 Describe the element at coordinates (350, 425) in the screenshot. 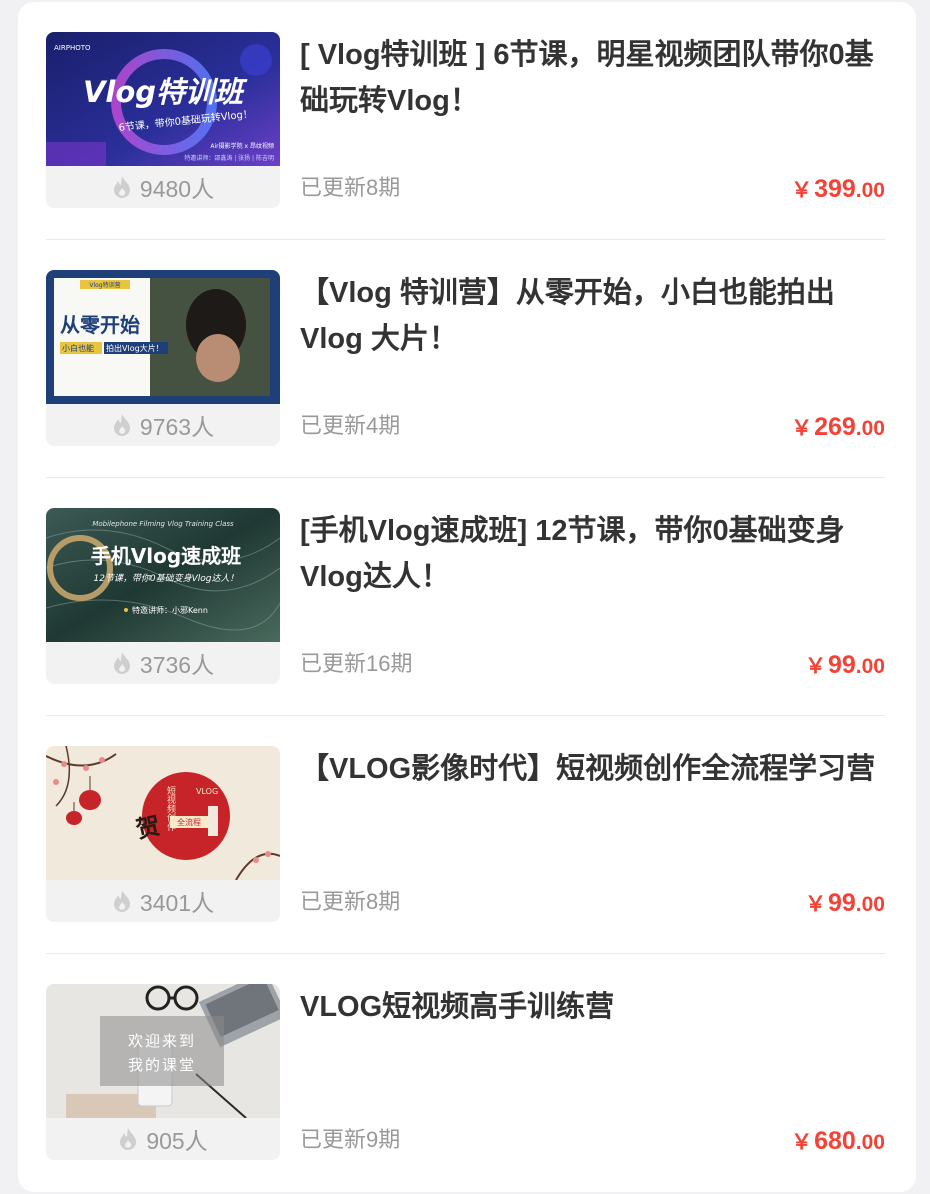

I see `update-status: 已更新4期` at that location.